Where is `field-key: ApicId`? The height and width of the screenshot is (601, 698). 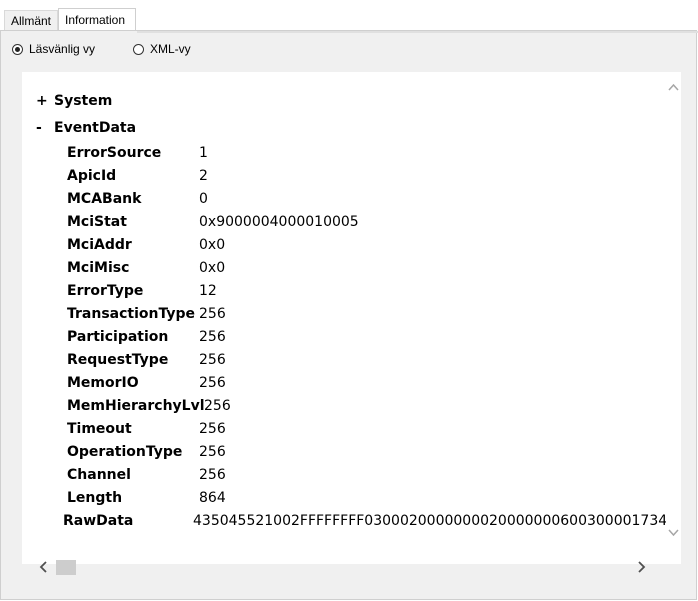
field-key: ApicId is located at coordinates (92, 176).